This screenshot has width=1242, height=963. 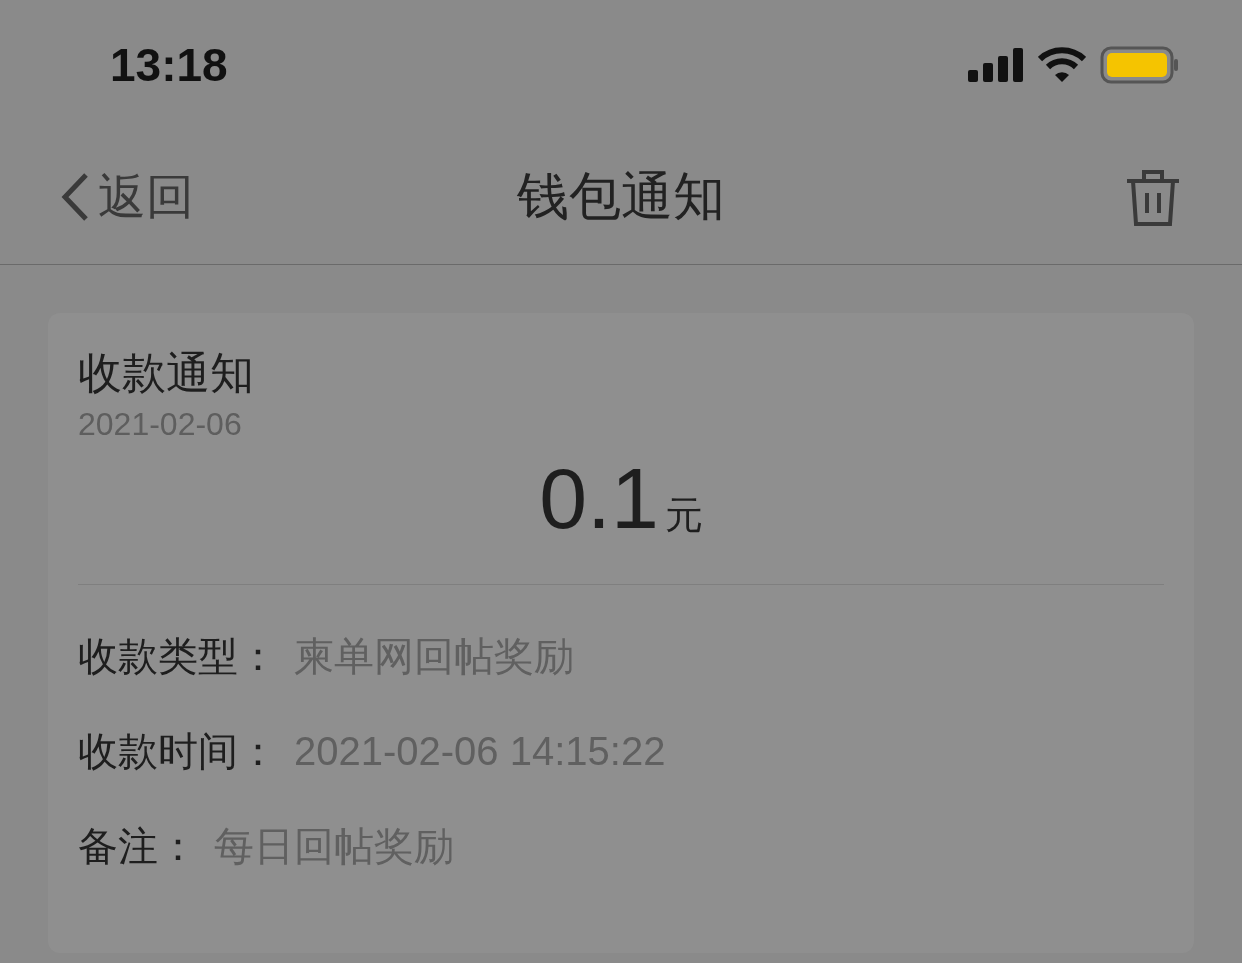 I want to click on field-label: 收款类型：, so click(x=178, y=656).